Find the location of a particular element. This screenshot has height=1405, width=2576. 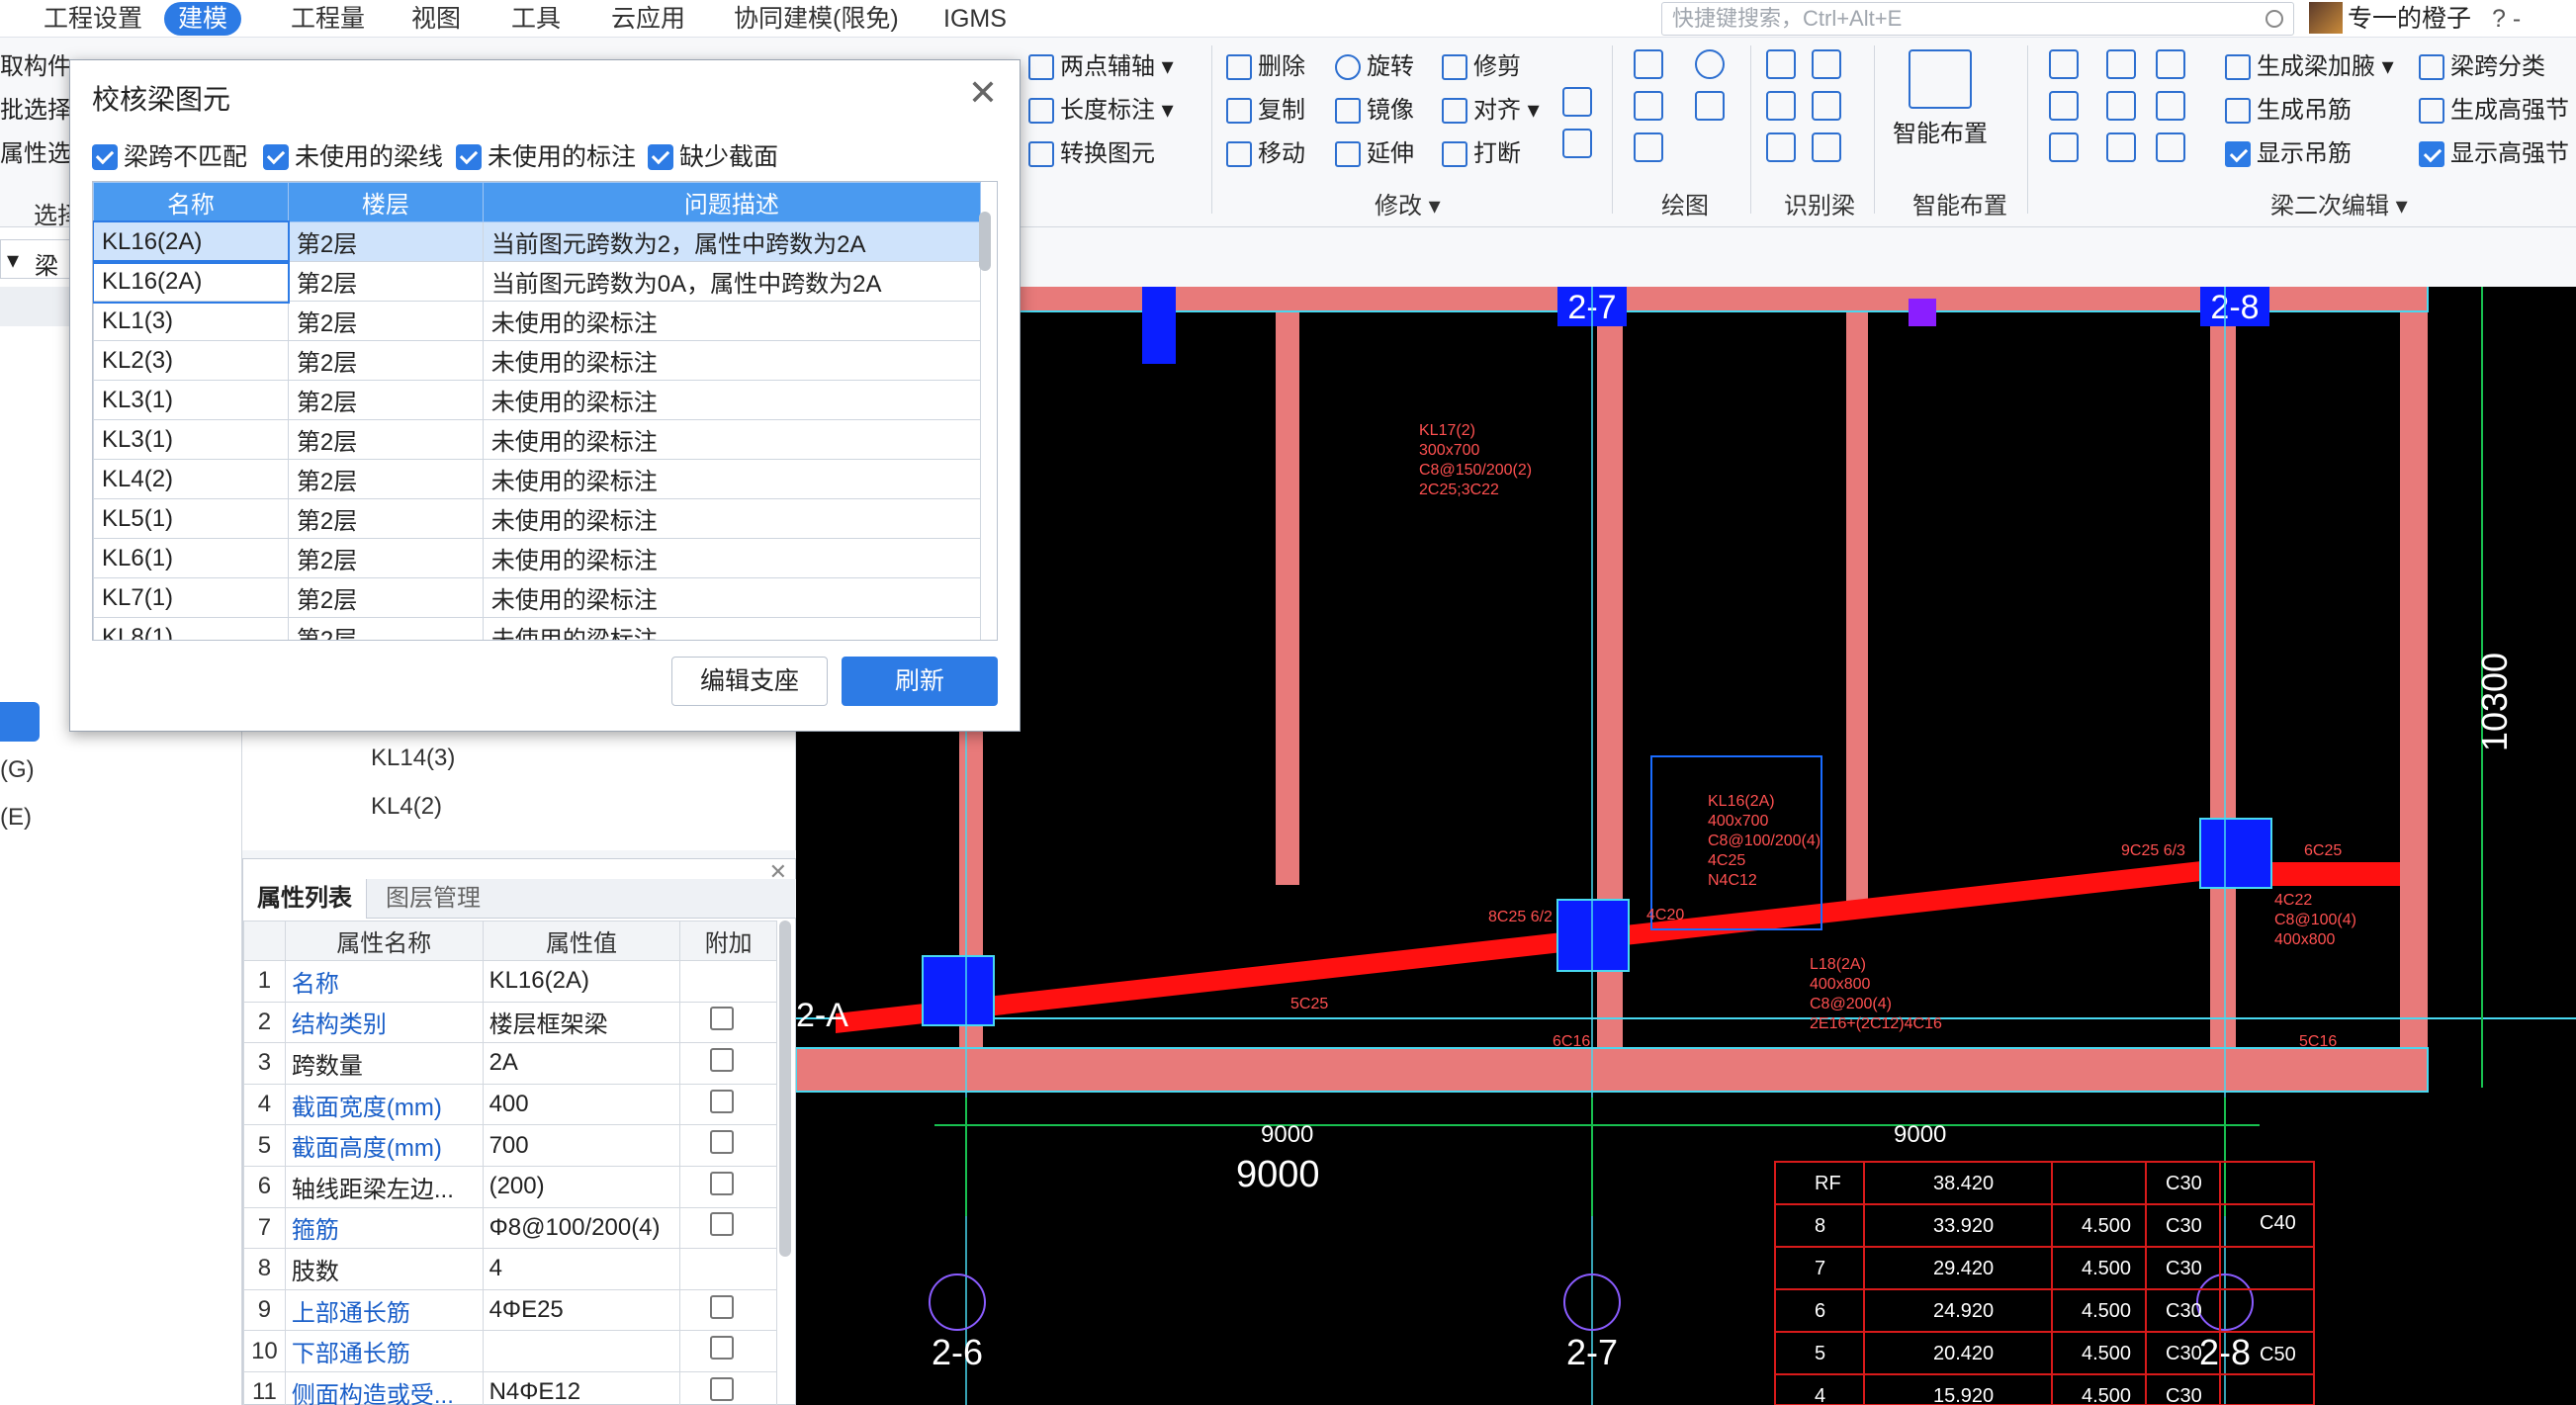

show-hanger-checkbox: 显示吊筋 is located at coordinates (2288, 154).